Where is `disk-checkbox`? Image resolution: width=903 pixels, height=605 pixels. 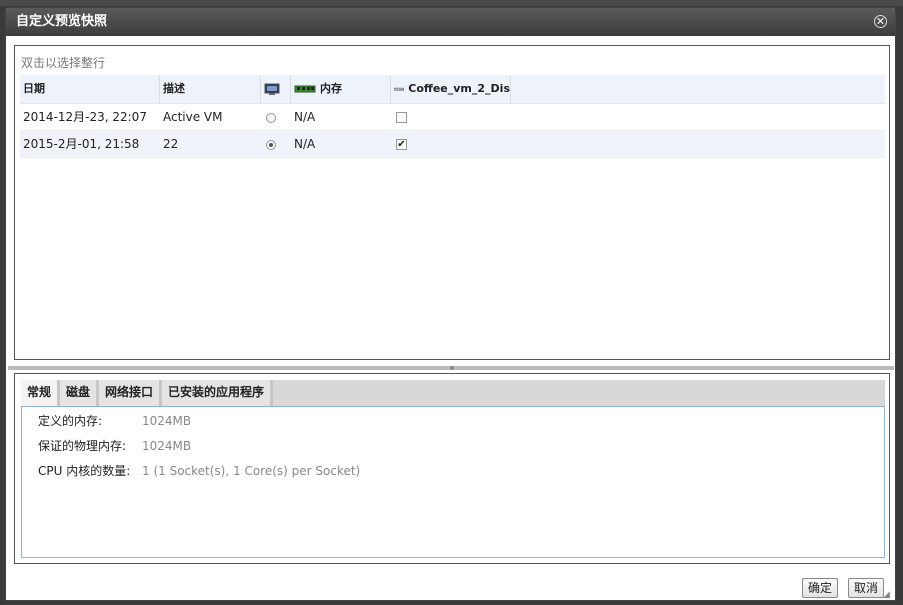
disk-checkbox is located at coordinates (401, 117).